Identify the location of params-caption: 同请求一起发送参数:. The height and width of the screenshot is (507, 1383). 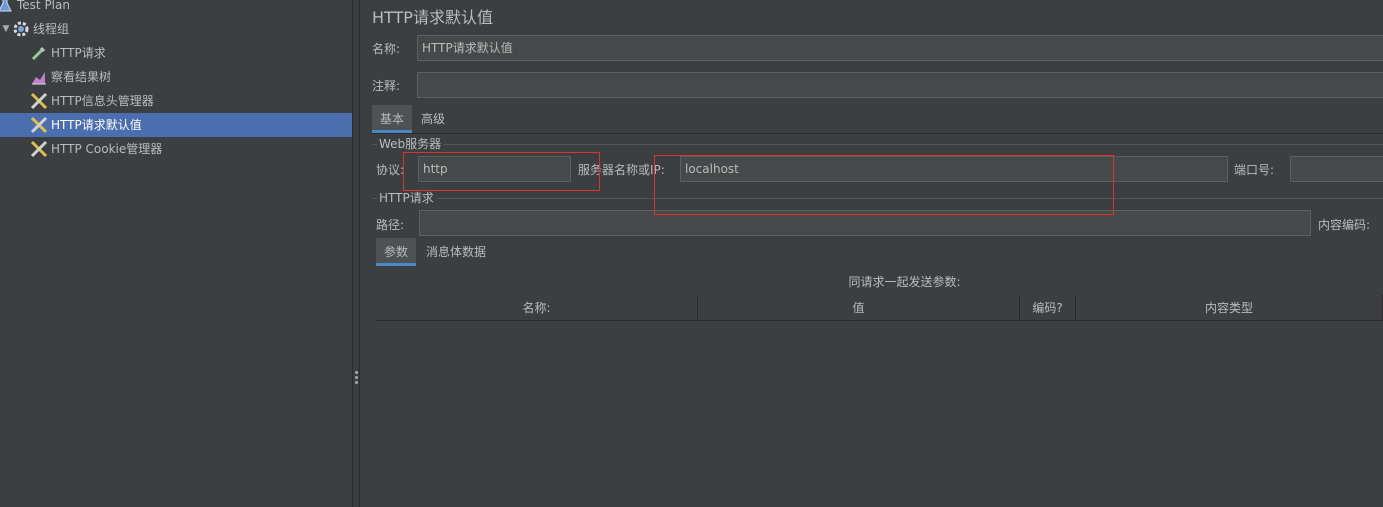
(904, 282).